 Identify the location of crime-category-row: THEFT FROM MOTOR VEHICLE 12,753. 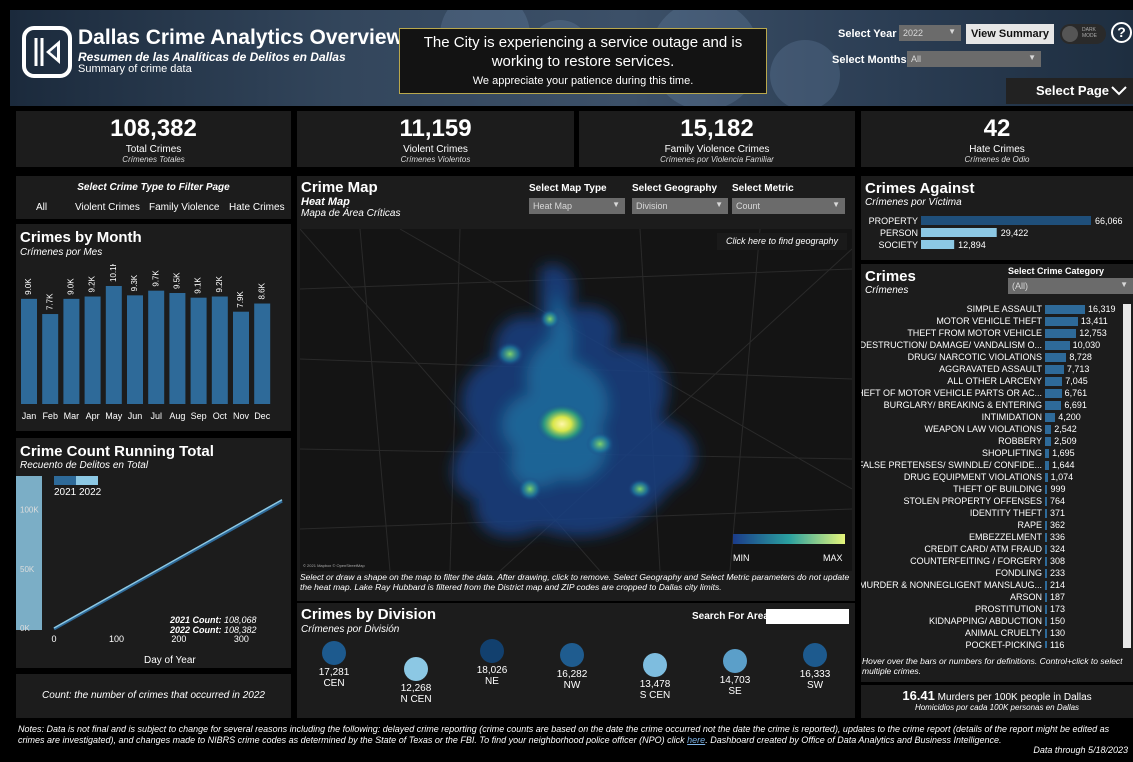
(997, 334).